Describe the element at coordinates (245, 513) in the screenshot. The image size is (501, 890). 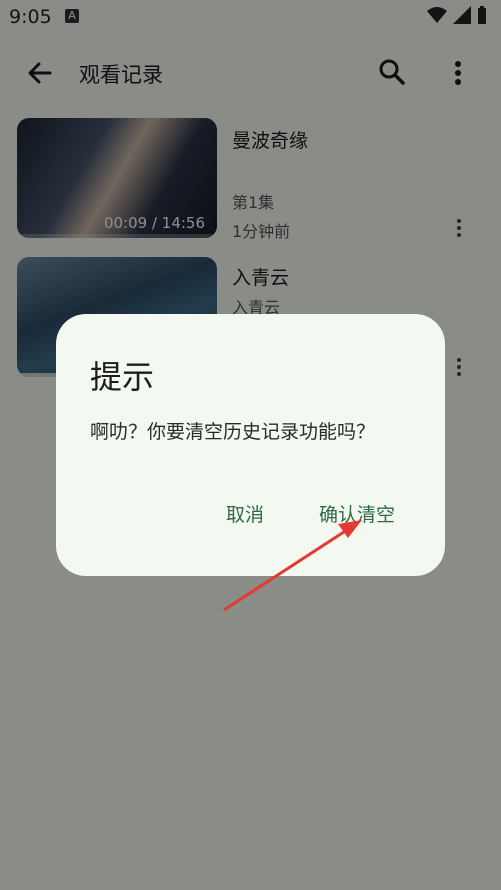
I see `cancel-button: 取消` at that location.